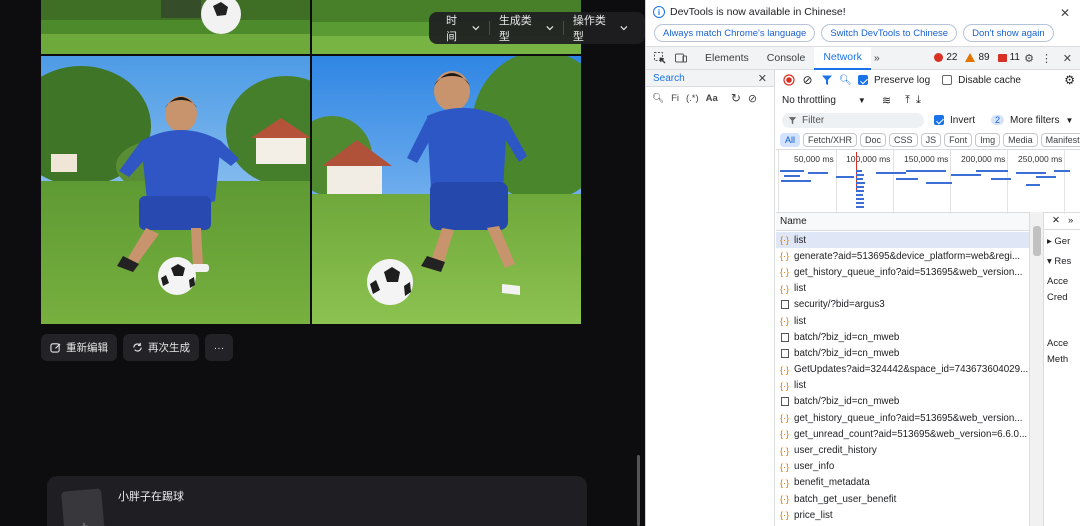 The image size is (1080, 526). I want to click on scrollbar, so click(638, 490).